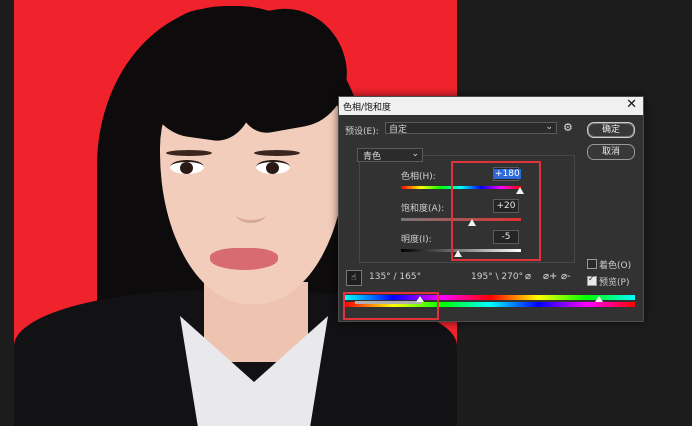  Describe the element at coordinates (187, 167) in the screenshot. I see `left-eye` at that location.